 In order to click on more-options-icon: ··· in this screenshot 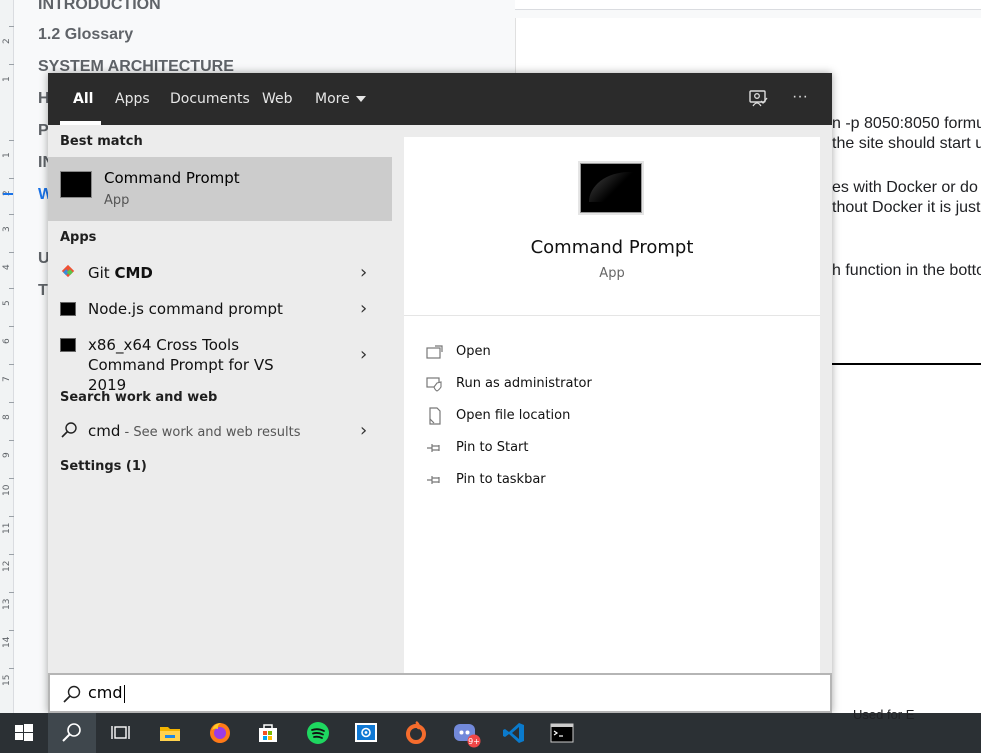, I will do `click(800, 99)`.